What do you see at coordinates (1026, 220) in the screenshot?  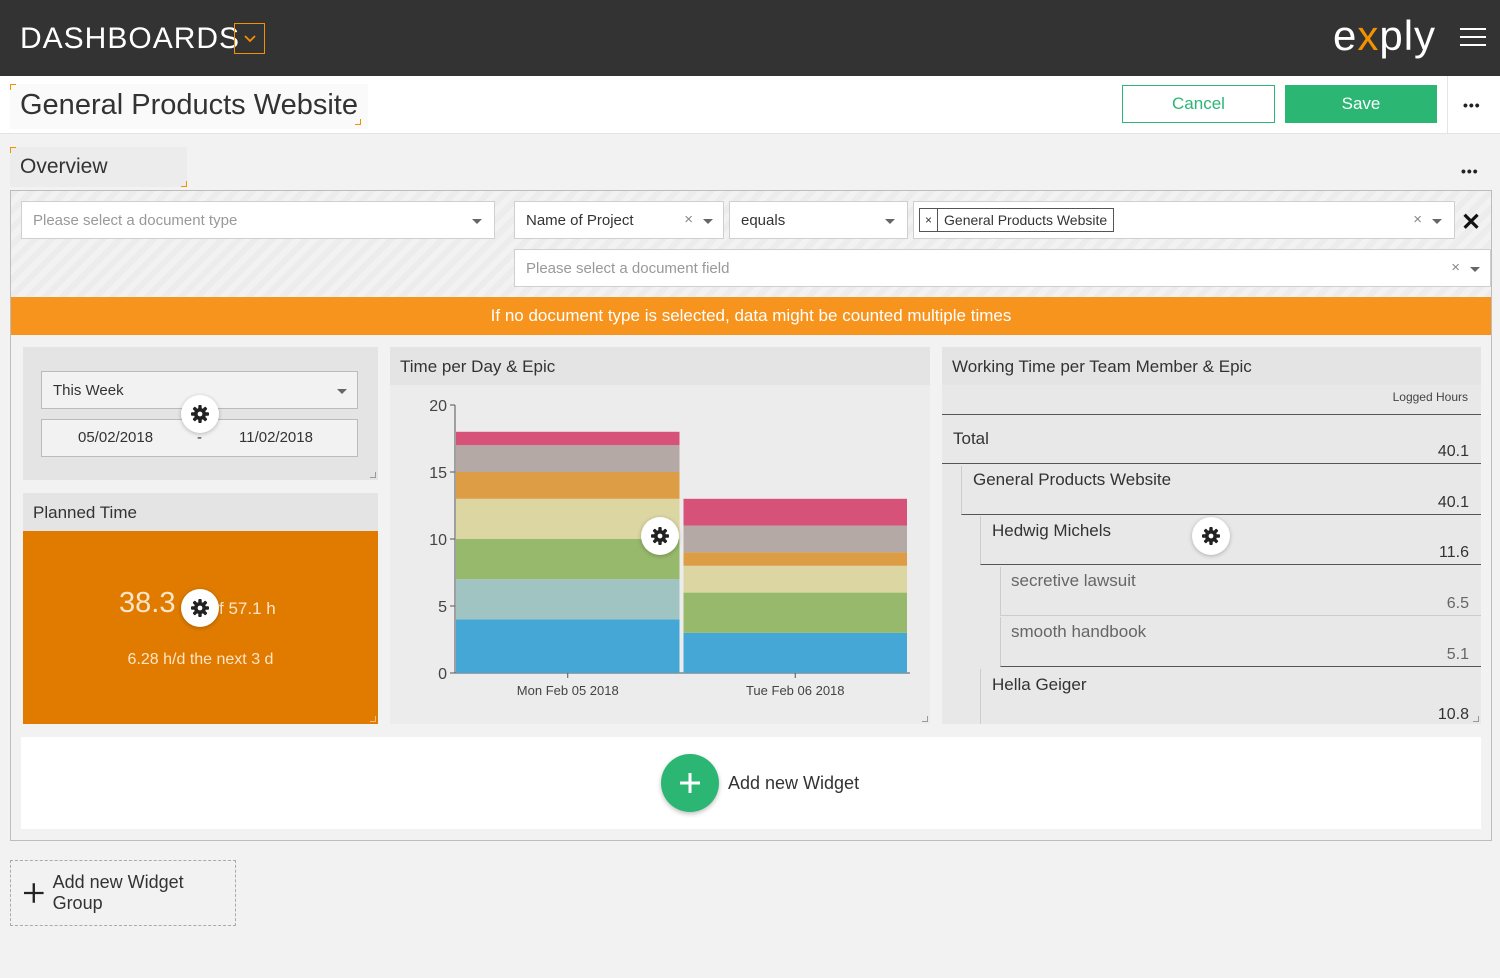 I see `value-tag-label: General Products Website` at bounding box center [1026, 220].